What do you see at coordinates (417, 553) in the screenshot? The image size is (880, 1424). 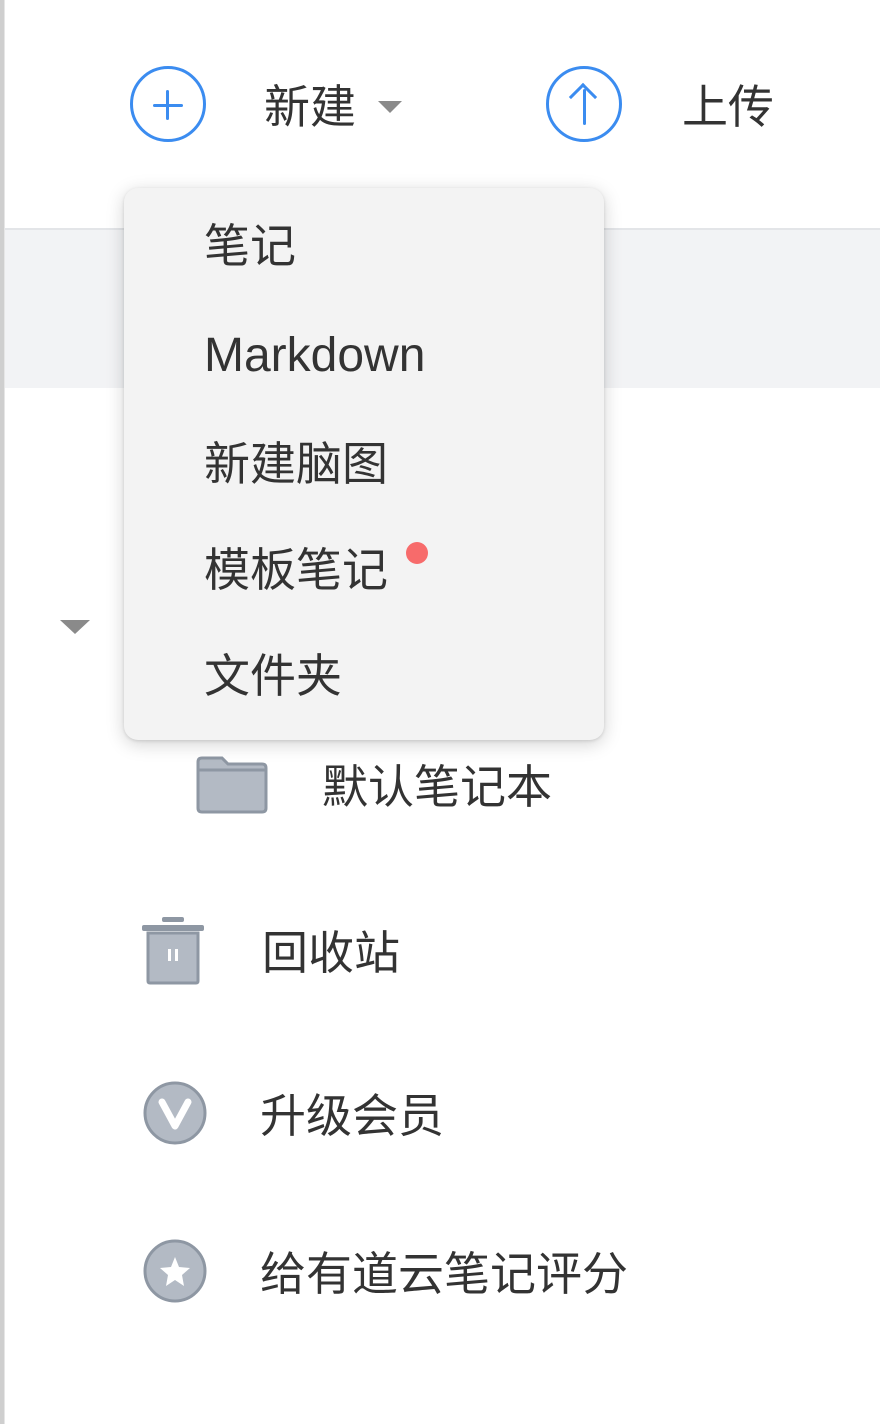 I see `new-badge-dot` at bounding box center [417, 553].